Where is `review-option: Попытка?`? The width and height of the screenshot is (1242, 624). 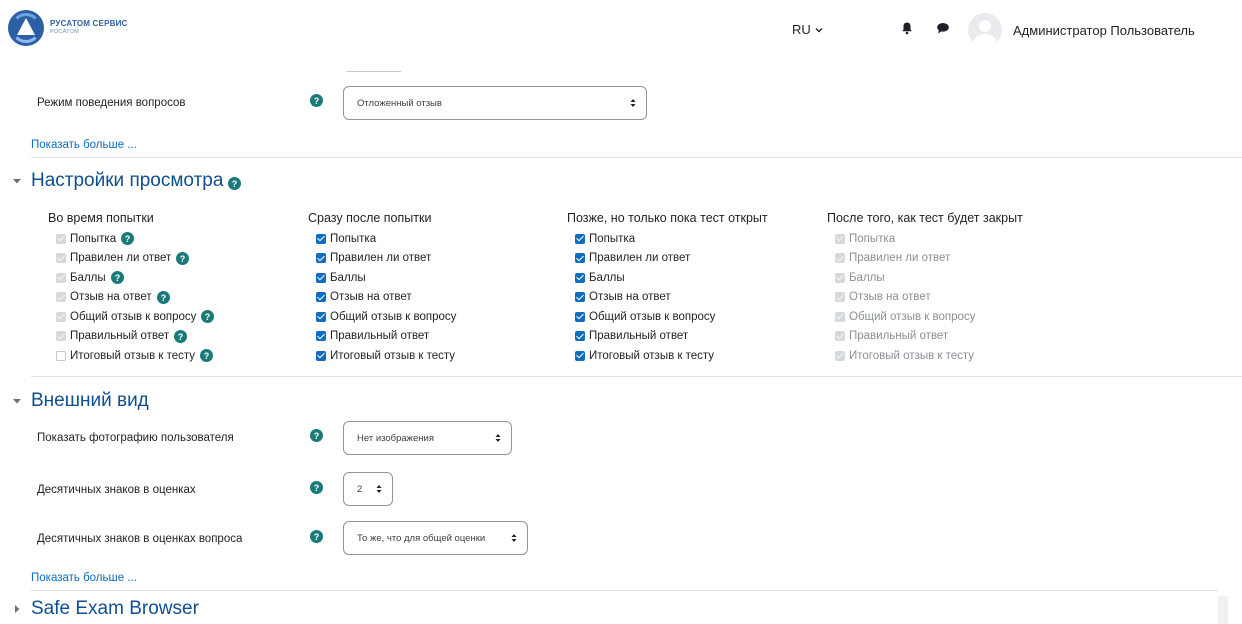
review-option: Попытка? is located at coordinates (135, 239).